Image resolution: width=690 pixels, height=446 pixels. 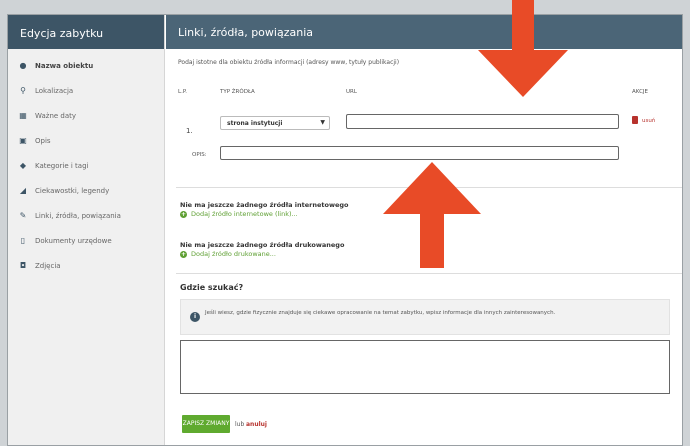 I want to click on calendar-icon: ▦, so click(x=23, y=115).